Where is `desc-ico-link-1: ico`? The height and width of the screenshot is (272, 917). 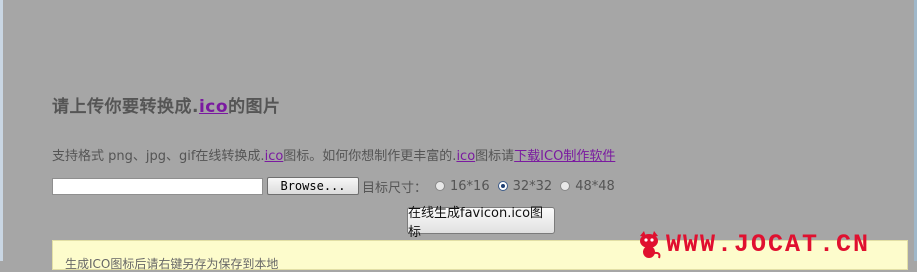
desc-ico-link-1: ico is located at coordinates (274, 156).